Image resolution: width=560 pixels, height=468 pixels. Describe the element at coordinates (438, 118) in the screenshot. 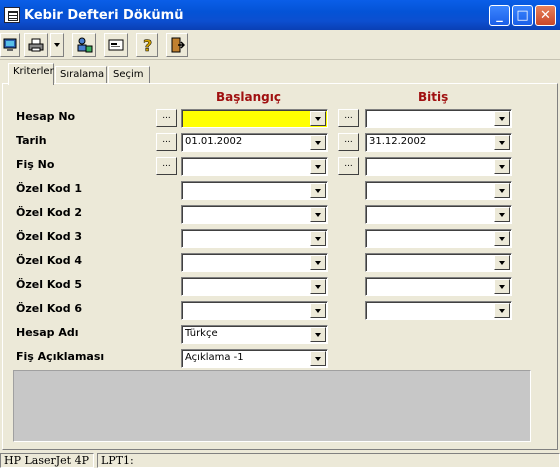

I see `hesap-no-end-combo` at that location.